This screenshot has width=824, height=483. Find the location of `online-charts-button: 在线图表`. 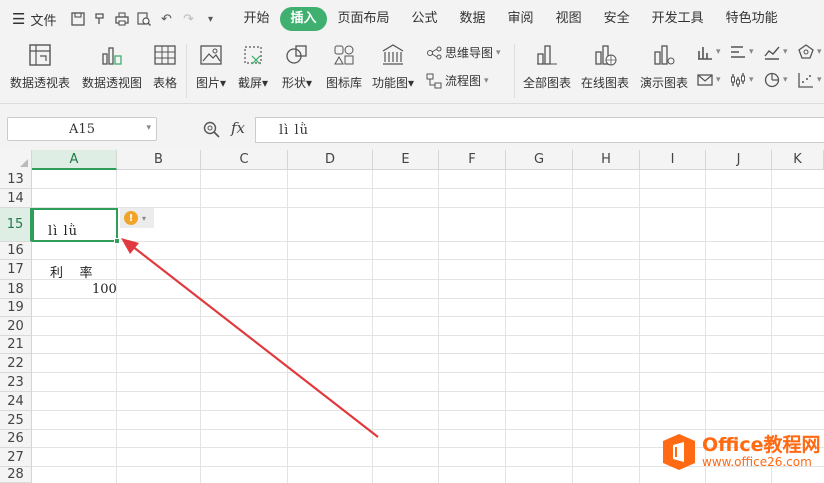

online-charts-button: 在线图表 is located at coordinates (605, 66).